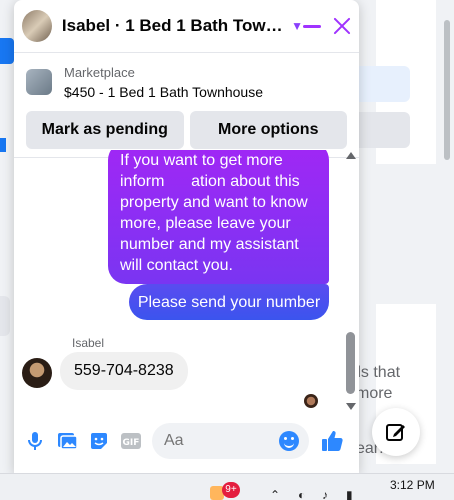 The height and width of the screenshot is (500, 454). I want to click on message-scrollbar, so click(351, 281).